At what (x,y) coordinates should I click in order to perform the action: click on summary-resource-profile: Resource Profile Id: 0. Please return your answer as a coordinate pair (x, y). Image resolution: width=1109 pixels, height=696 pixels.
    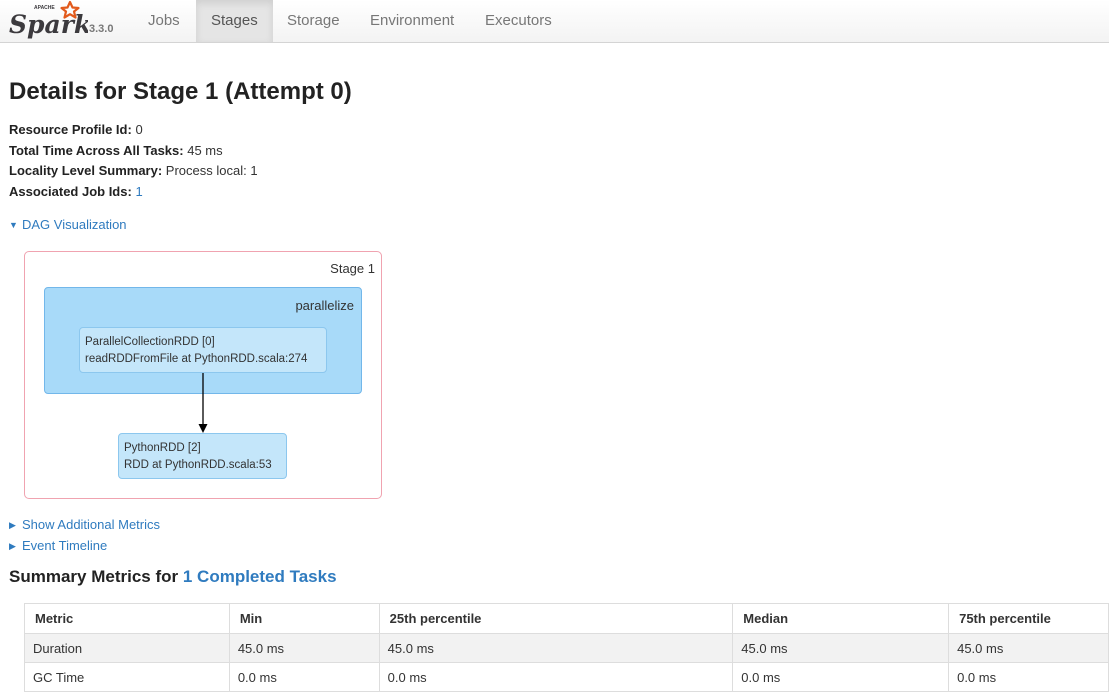
    Looking at the image, I should click on (133, 130).